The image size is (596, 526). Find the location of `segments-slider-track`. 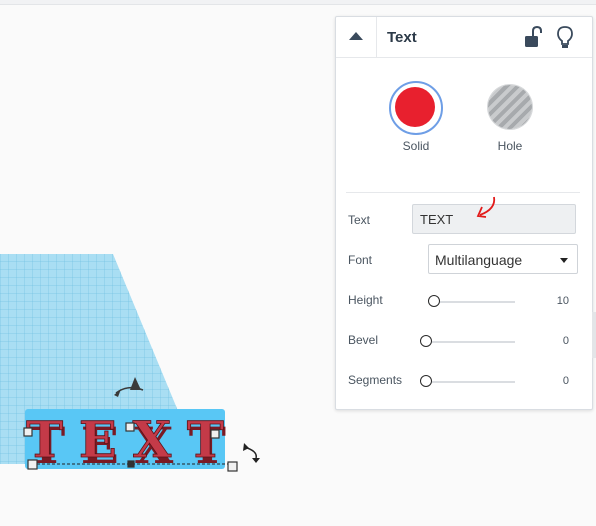

segments-slider-track is located at coordinates (469, 382).